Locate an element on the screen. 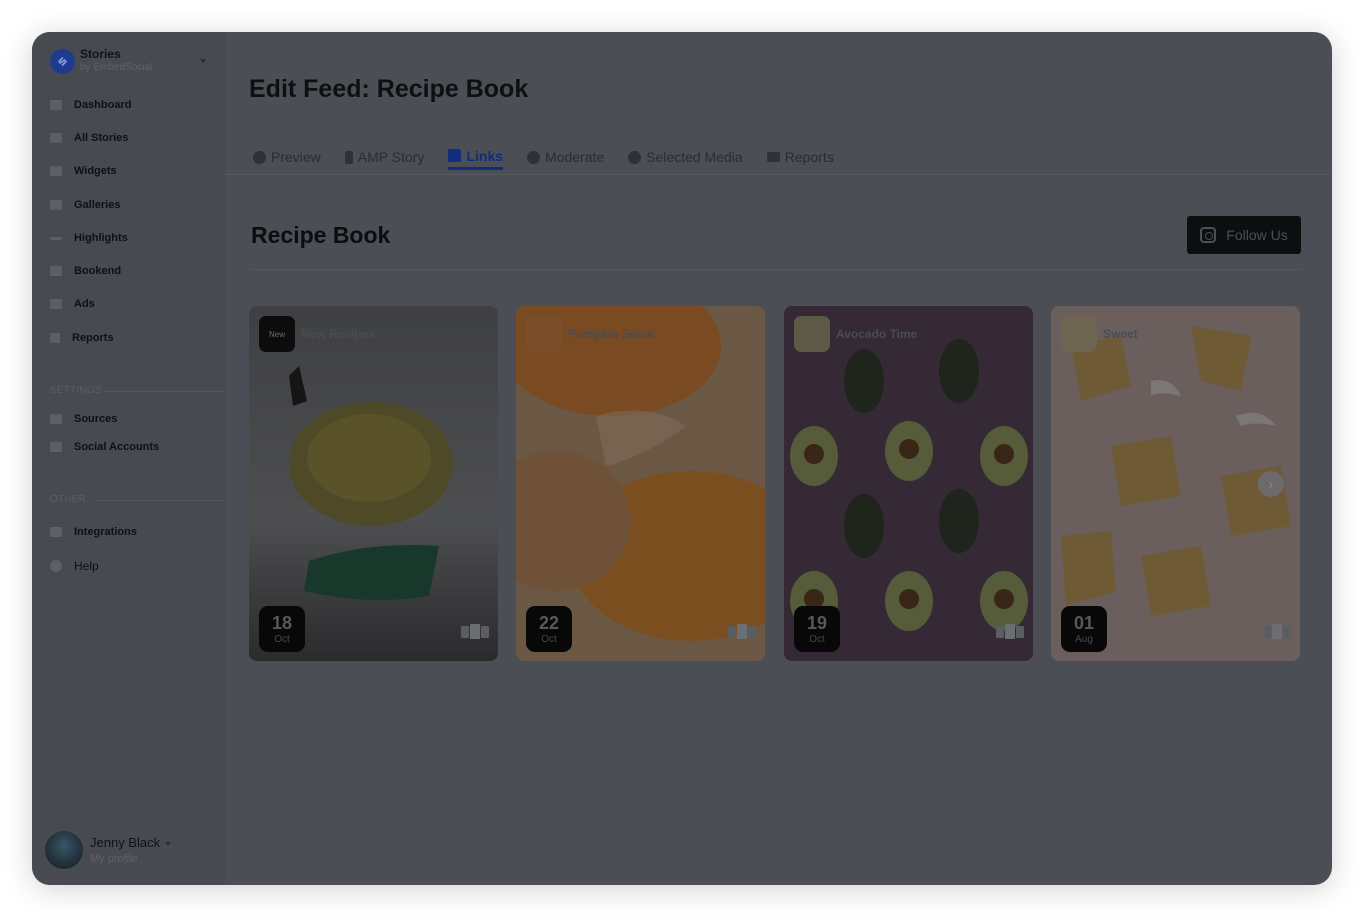  tab-moderate: Moderate is located at coordinates (565, 157).